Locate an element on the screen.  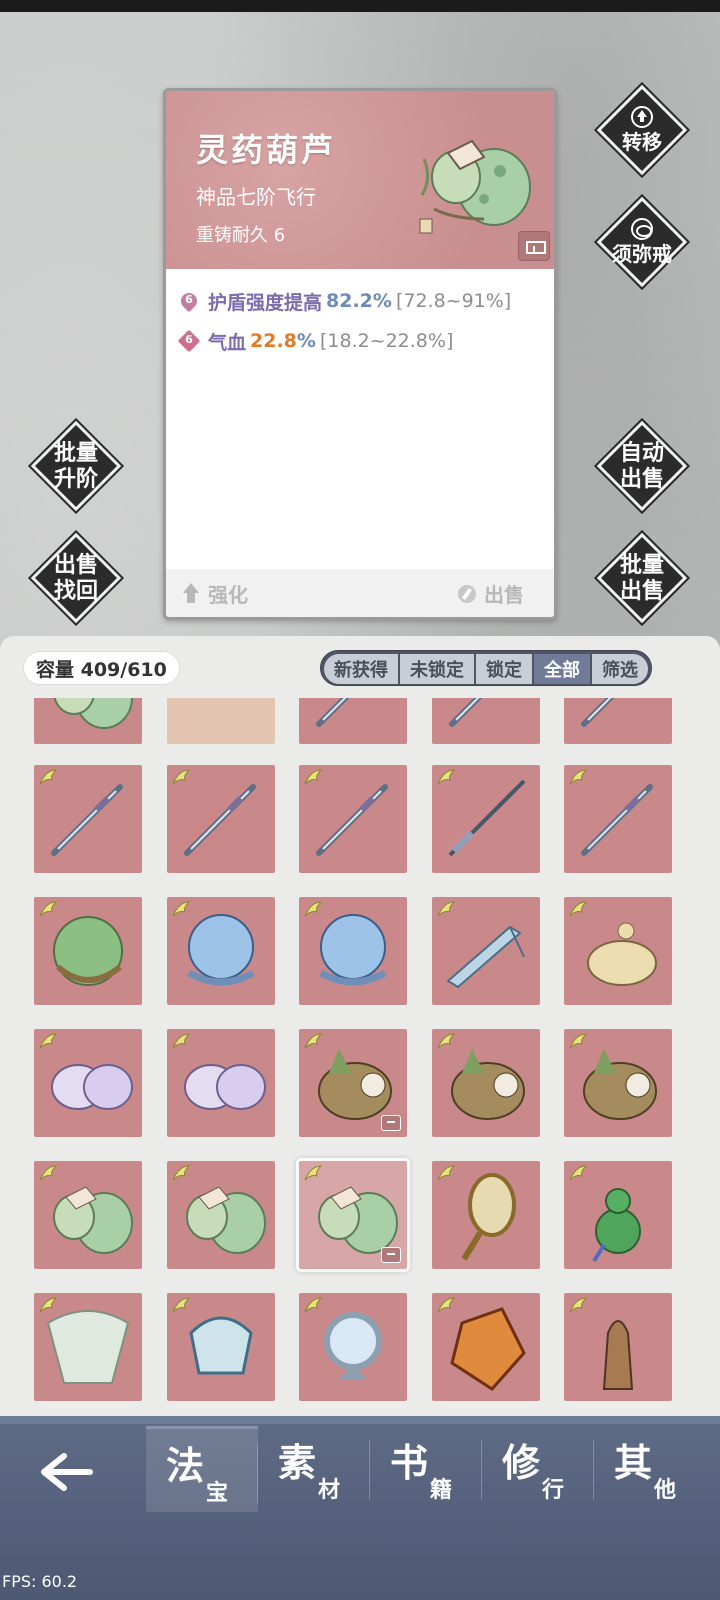
stat-name: 气血 is located at coordinates (227, 342).